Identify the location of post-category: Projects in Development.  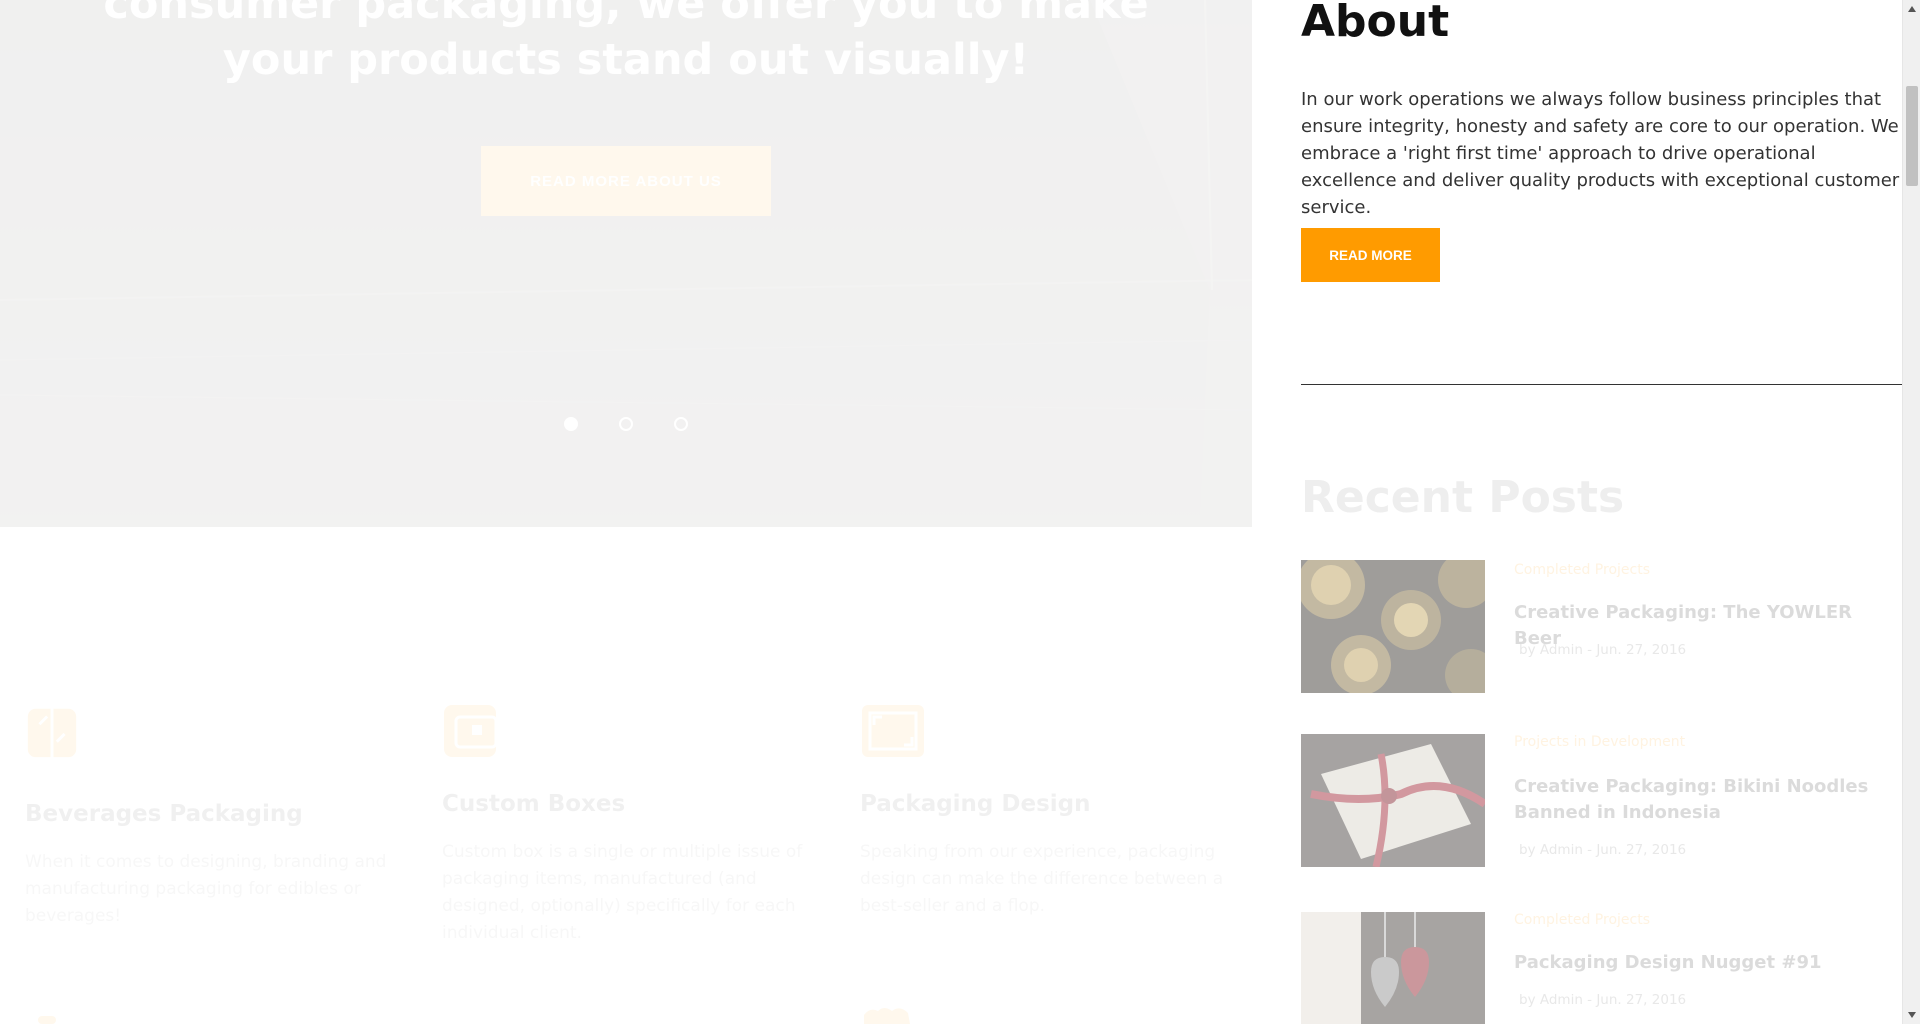
(1599, 742).